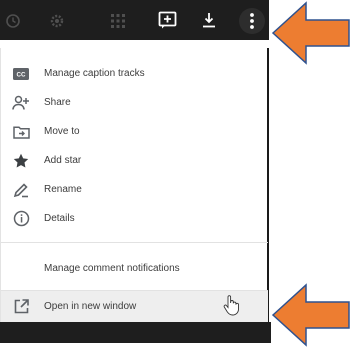 Image resolution: width=353 pixels, height=348 pixels. What do you see at coordinates (231, 307) in the screenshot?
I see `hand-cursor-icon` at bounding box center [231, 307].